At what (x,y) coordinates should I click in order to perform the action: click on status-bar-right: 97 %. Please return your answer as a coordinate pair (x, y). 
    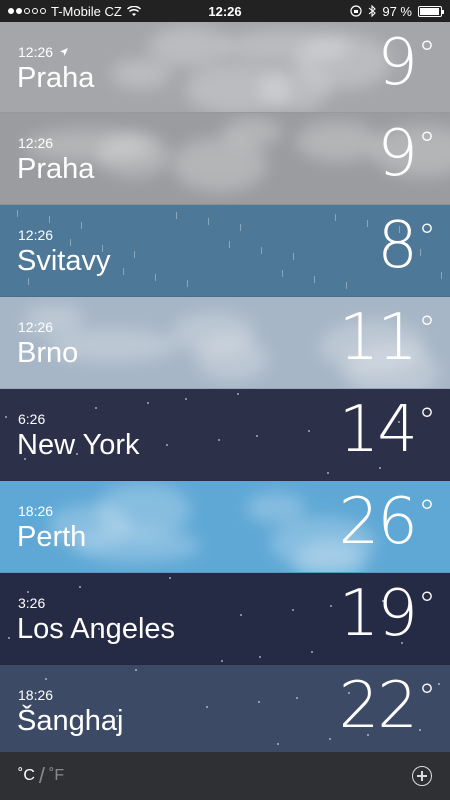
    Looking at the image, I should click on (397, 11).